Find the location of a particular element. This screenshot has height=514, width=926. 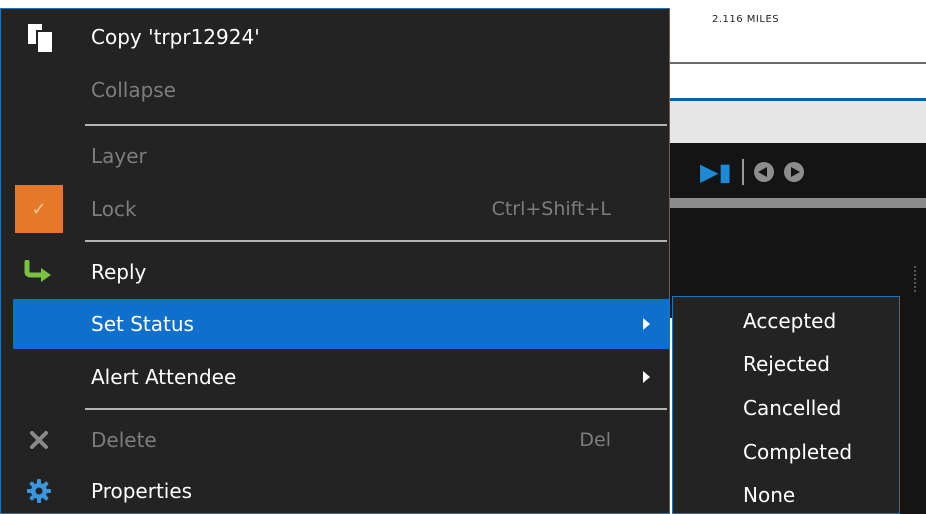

menu-item-delete: Delete Del is located at coordinates (341, 440).